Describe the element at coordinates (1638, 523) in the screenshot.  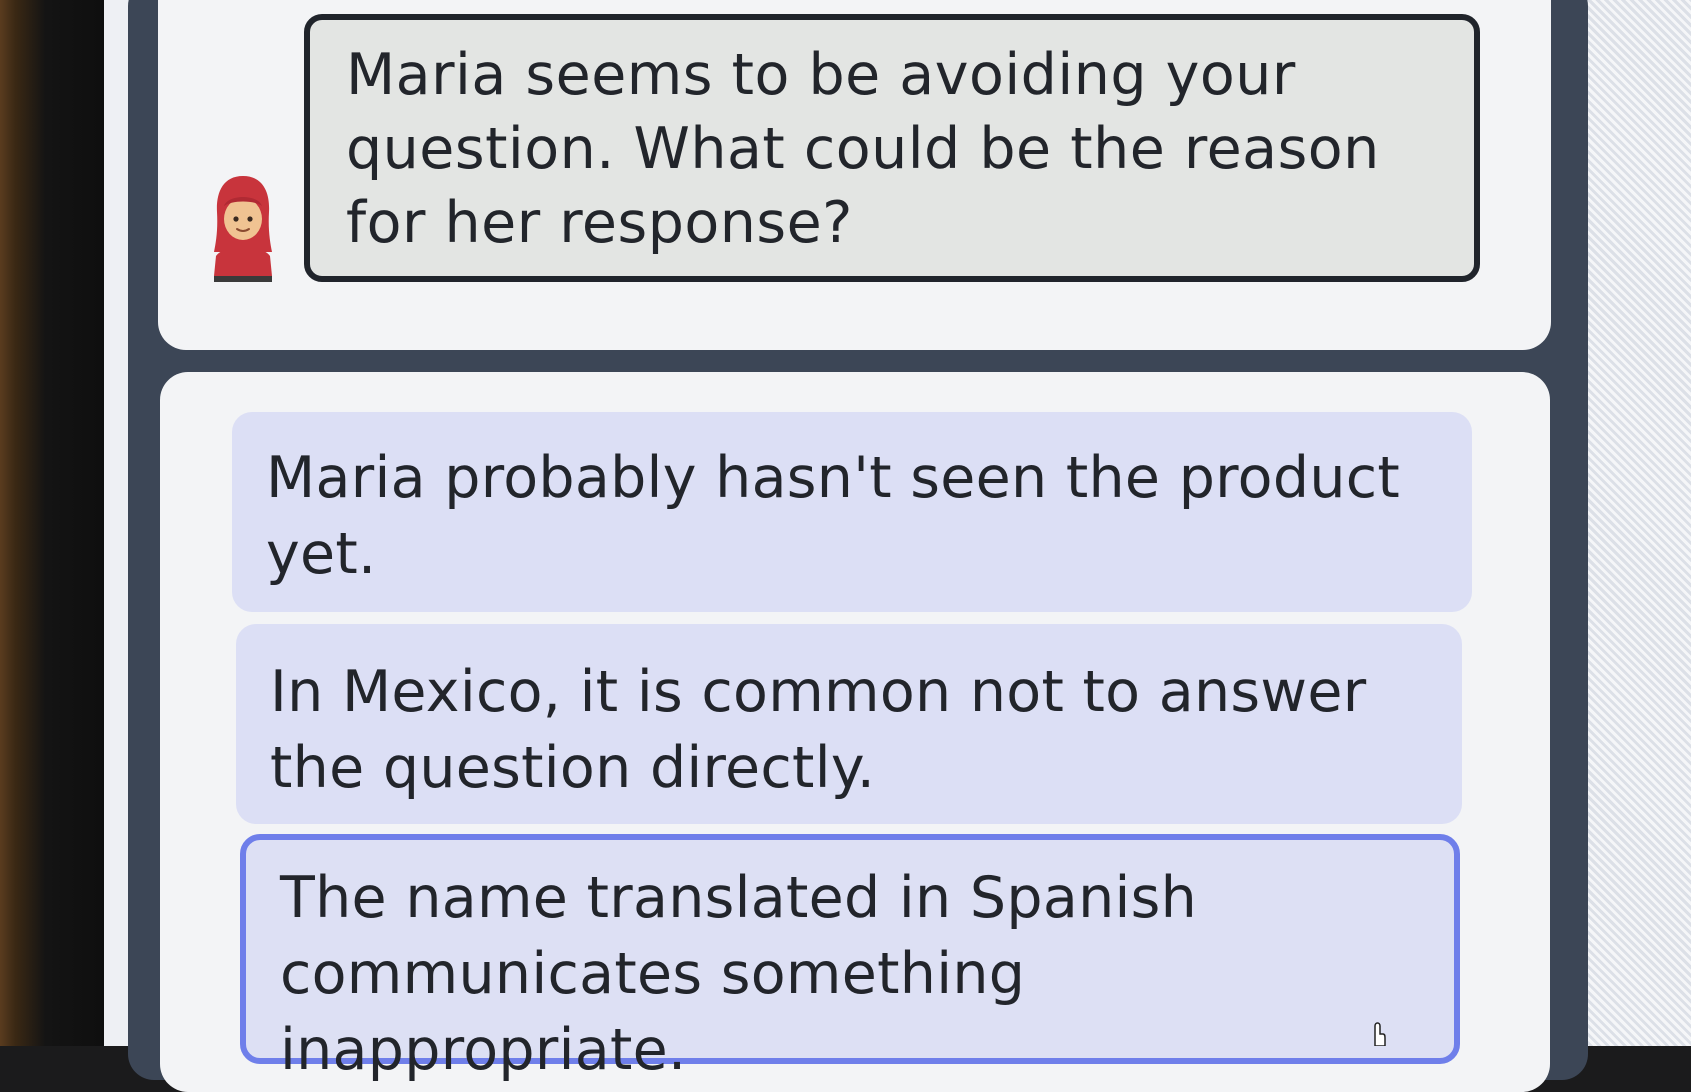
I see `screen-glare` at that location.